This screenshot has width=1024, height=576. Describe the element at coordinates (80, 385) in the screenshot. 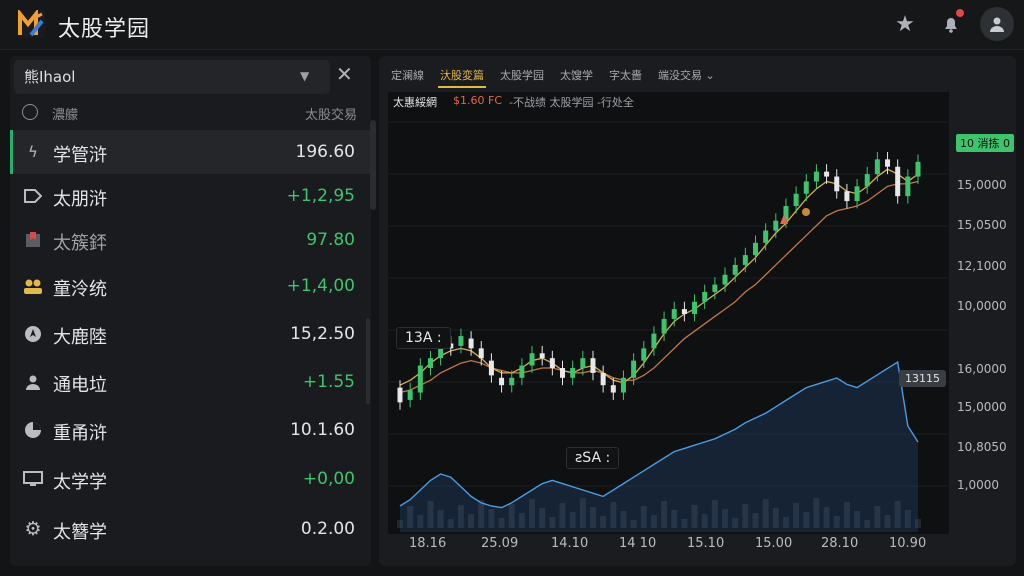

I see `item-name: 通电垃` at that location.